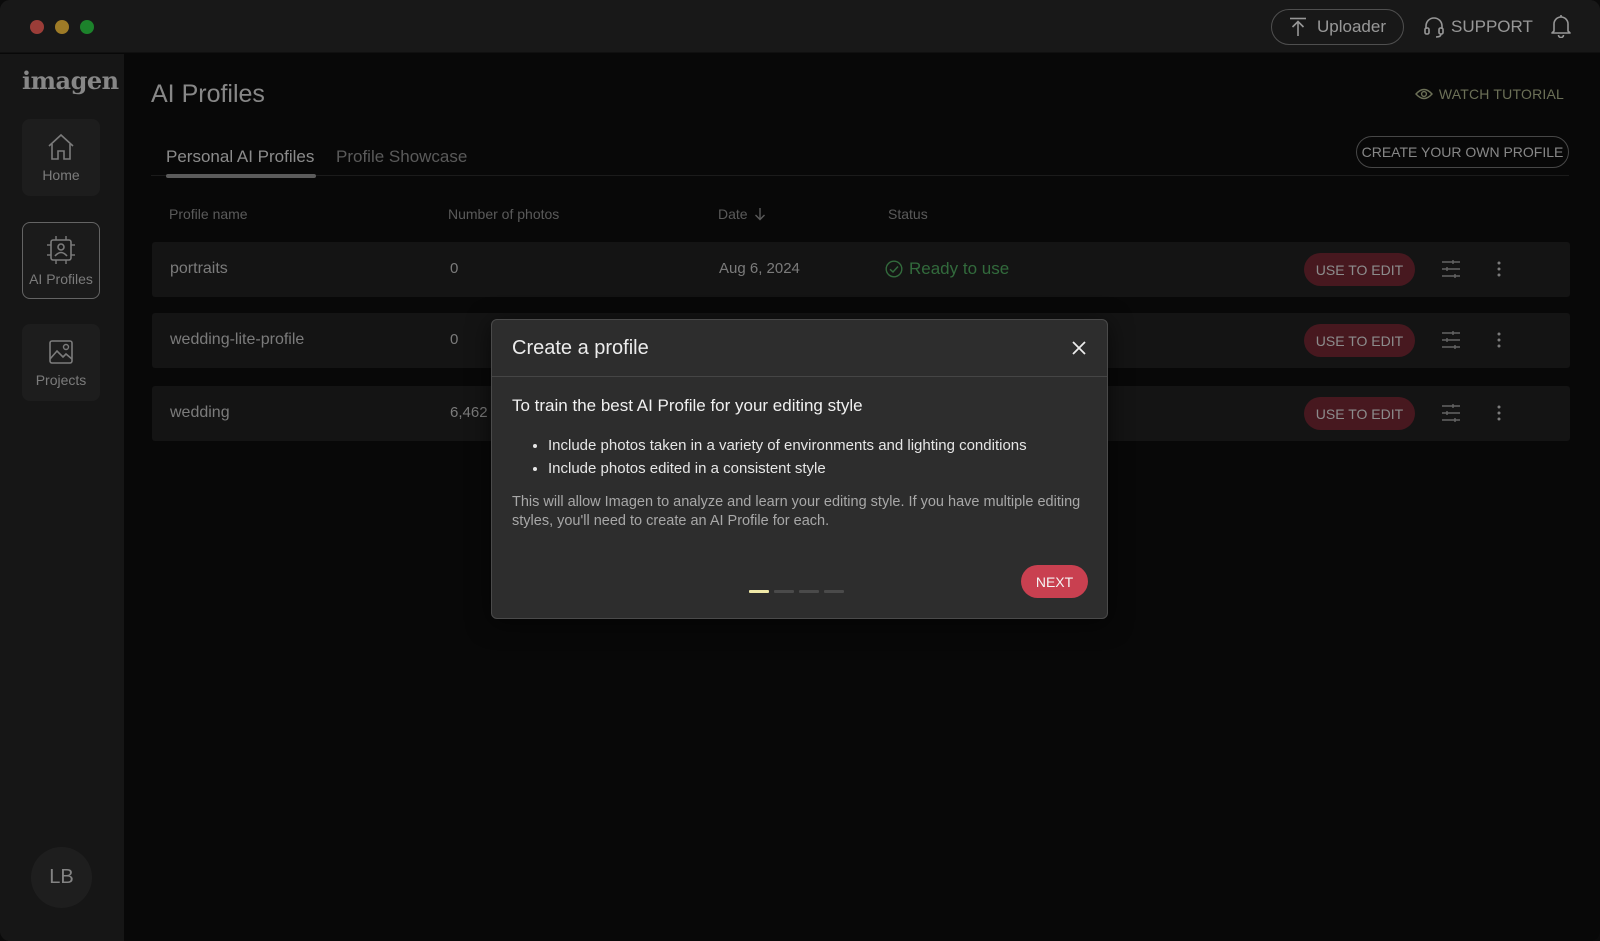 The image size is (1600, 941). I want to click on next-button: NEXT, so click(1054, 581).